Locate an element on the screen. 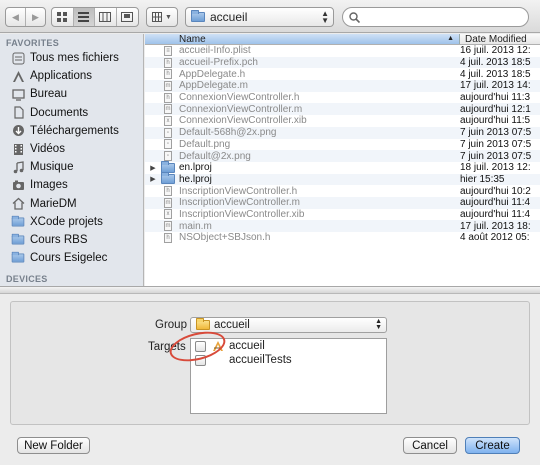  updown-arrow-icon: ▲ ▼ is located at coordinates (325, 17).